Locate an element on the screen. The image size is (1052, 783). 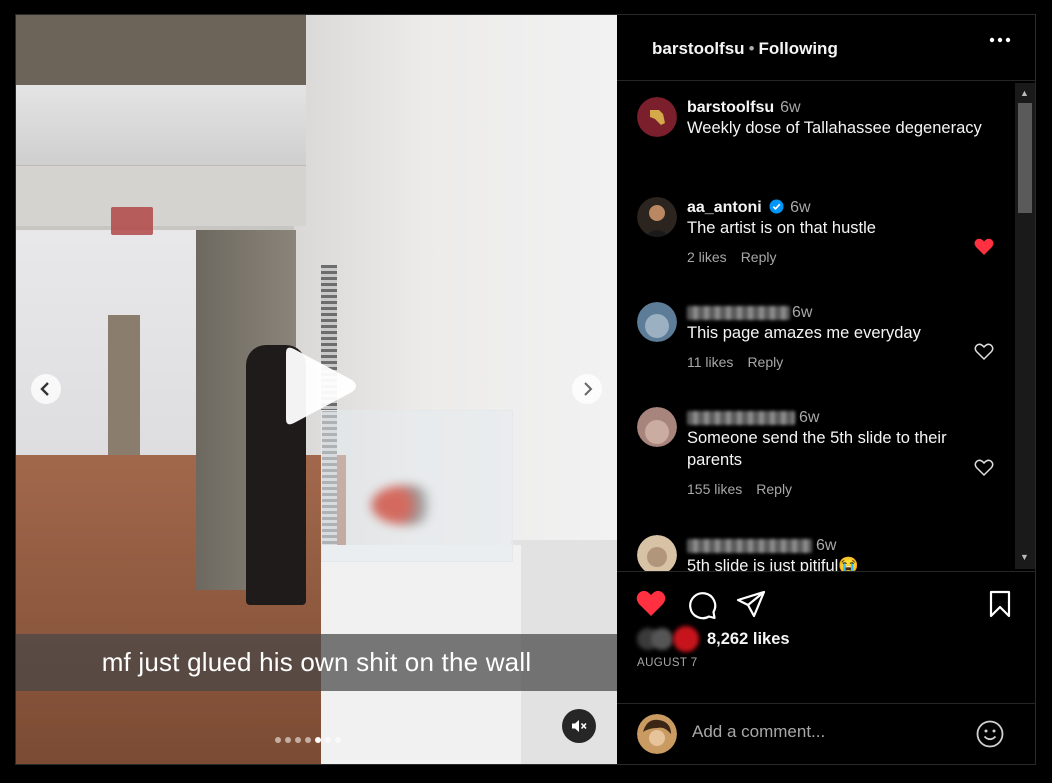
following-button: Following is located at coordinates (798, 48).